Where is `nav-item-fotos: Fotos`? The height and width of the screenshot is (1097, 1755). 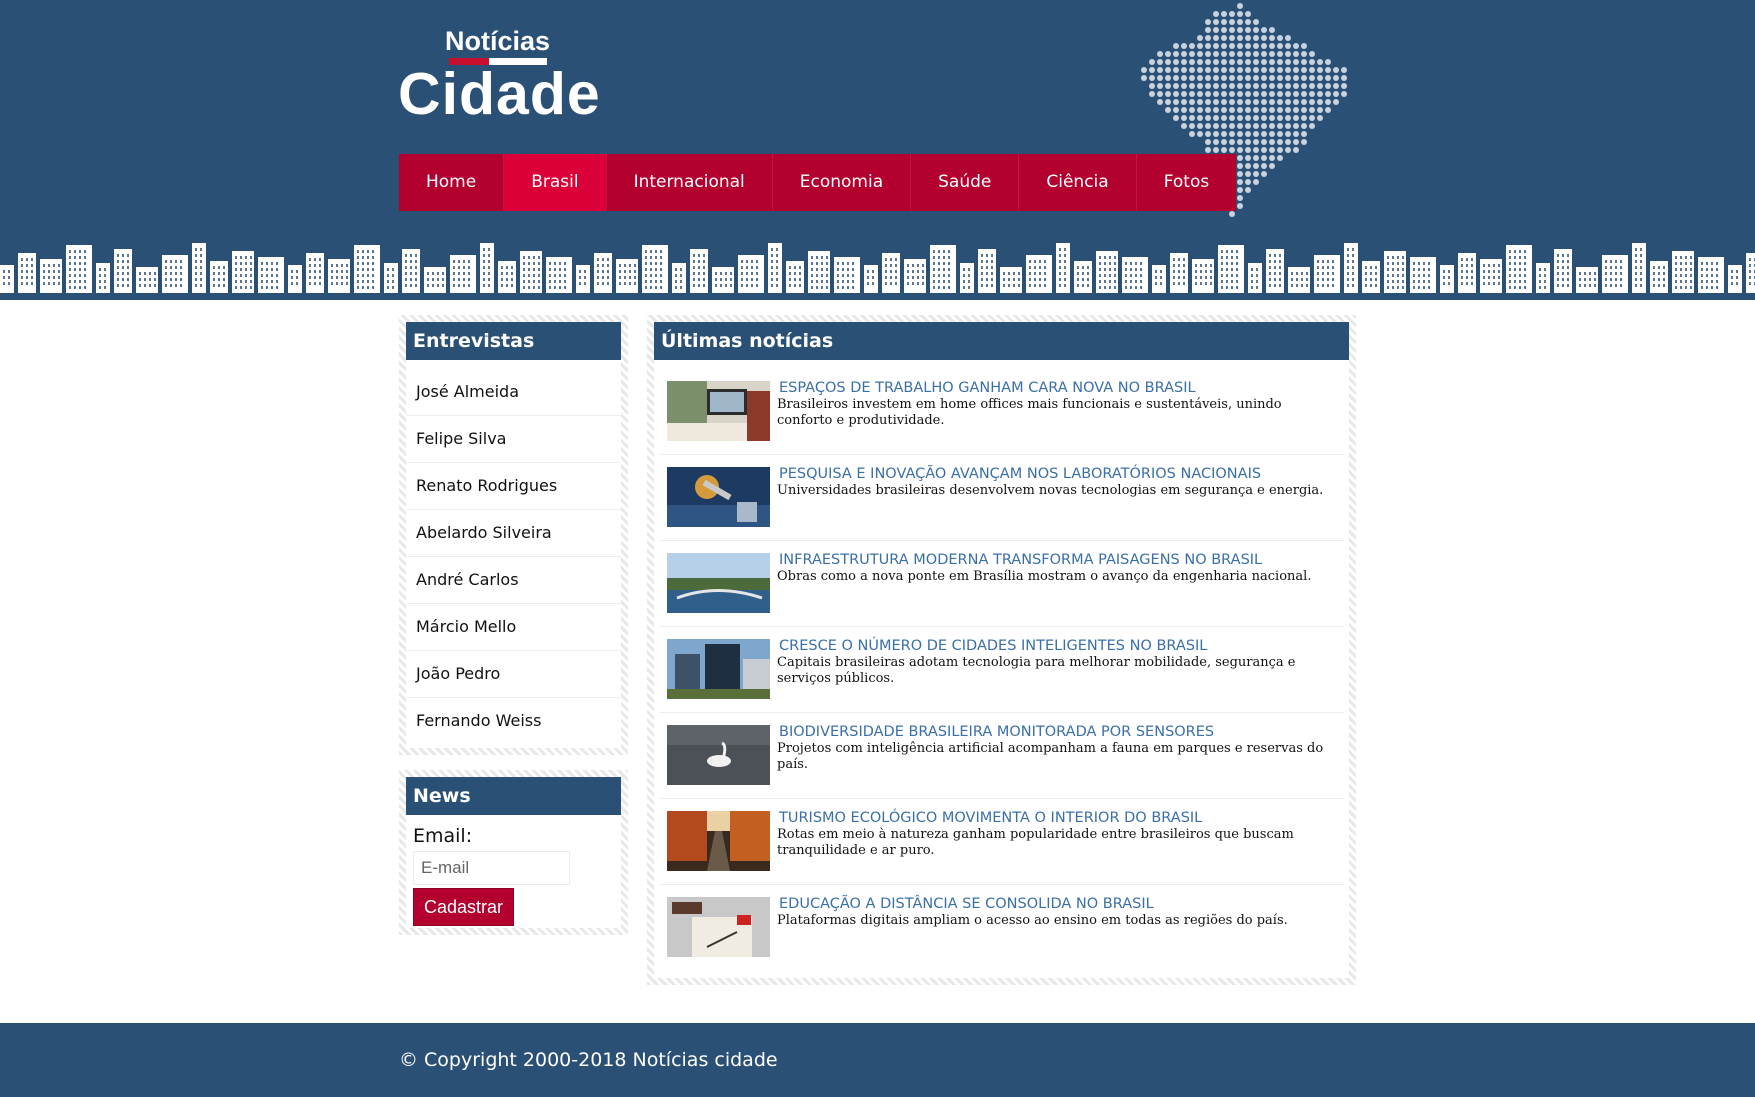
nav-item-fotos: Fotos is located at coordinates (1187, 182).